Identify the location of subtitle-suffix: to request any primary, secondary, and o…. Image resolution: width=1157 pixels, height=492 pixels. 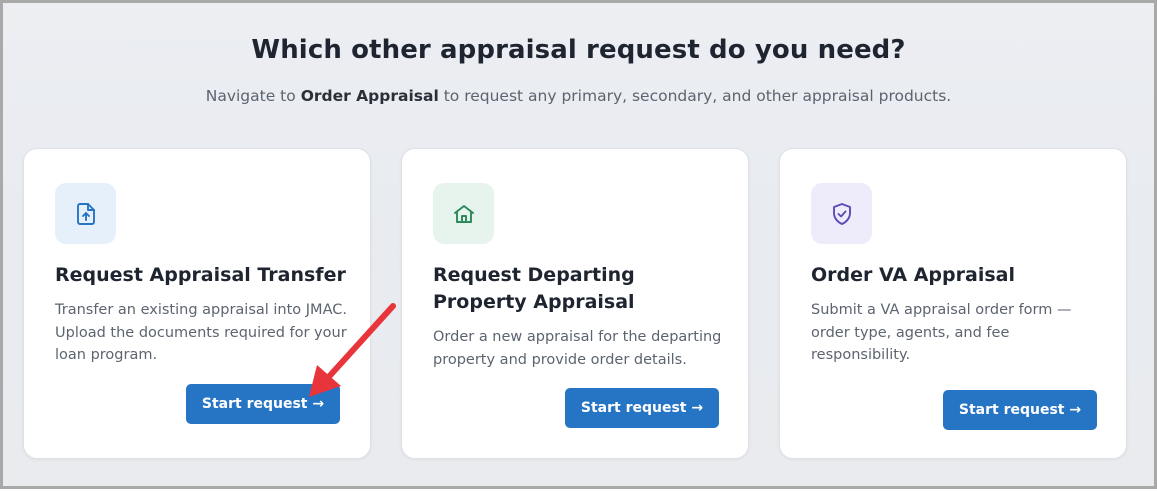
(697, 96).